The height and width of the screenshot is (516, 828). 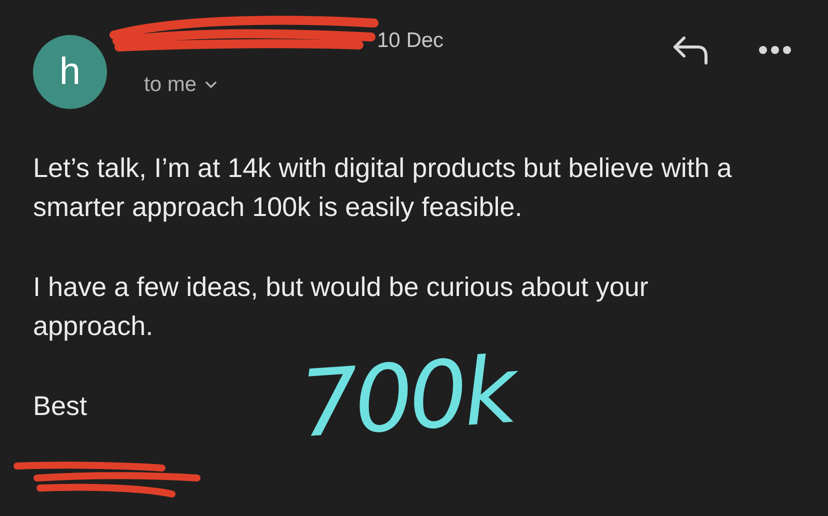 What do you see at coordinates (410, 41) in the screenshot?
I see `email-date: 10 Dec` at bounding box center [410, 41].